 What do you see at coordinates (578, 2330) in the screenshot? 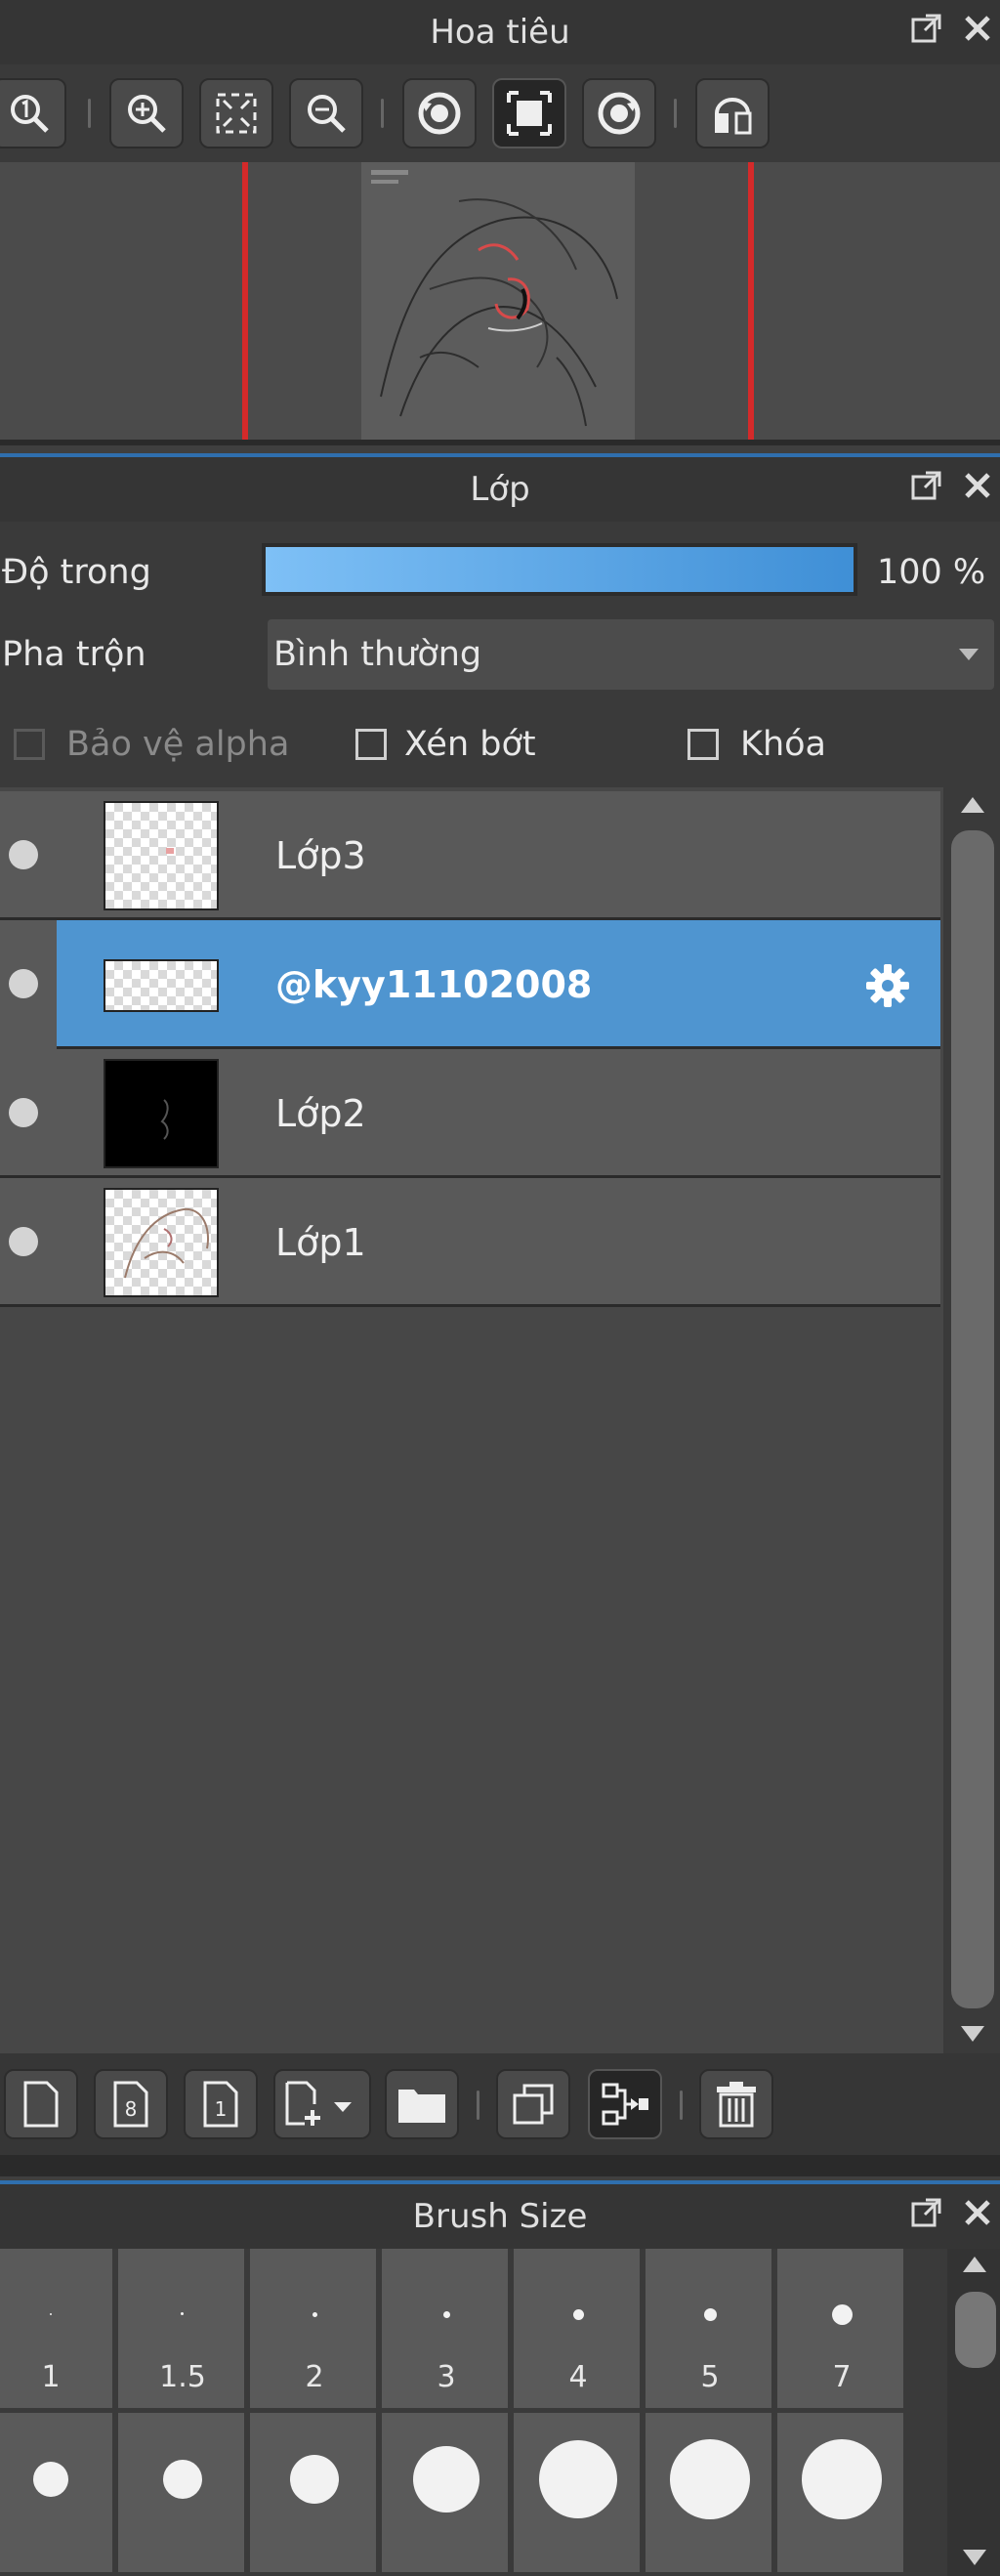
I see `brush-size-cell: 4` at bounding box center [578, 2330].